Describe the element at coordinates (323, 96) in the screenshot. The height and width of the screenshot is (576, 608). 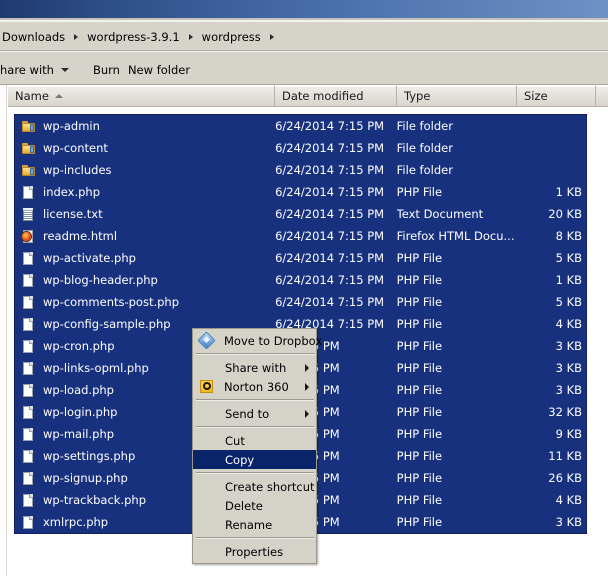
I see `column-header-date-modified-label: Date modified` at that location.